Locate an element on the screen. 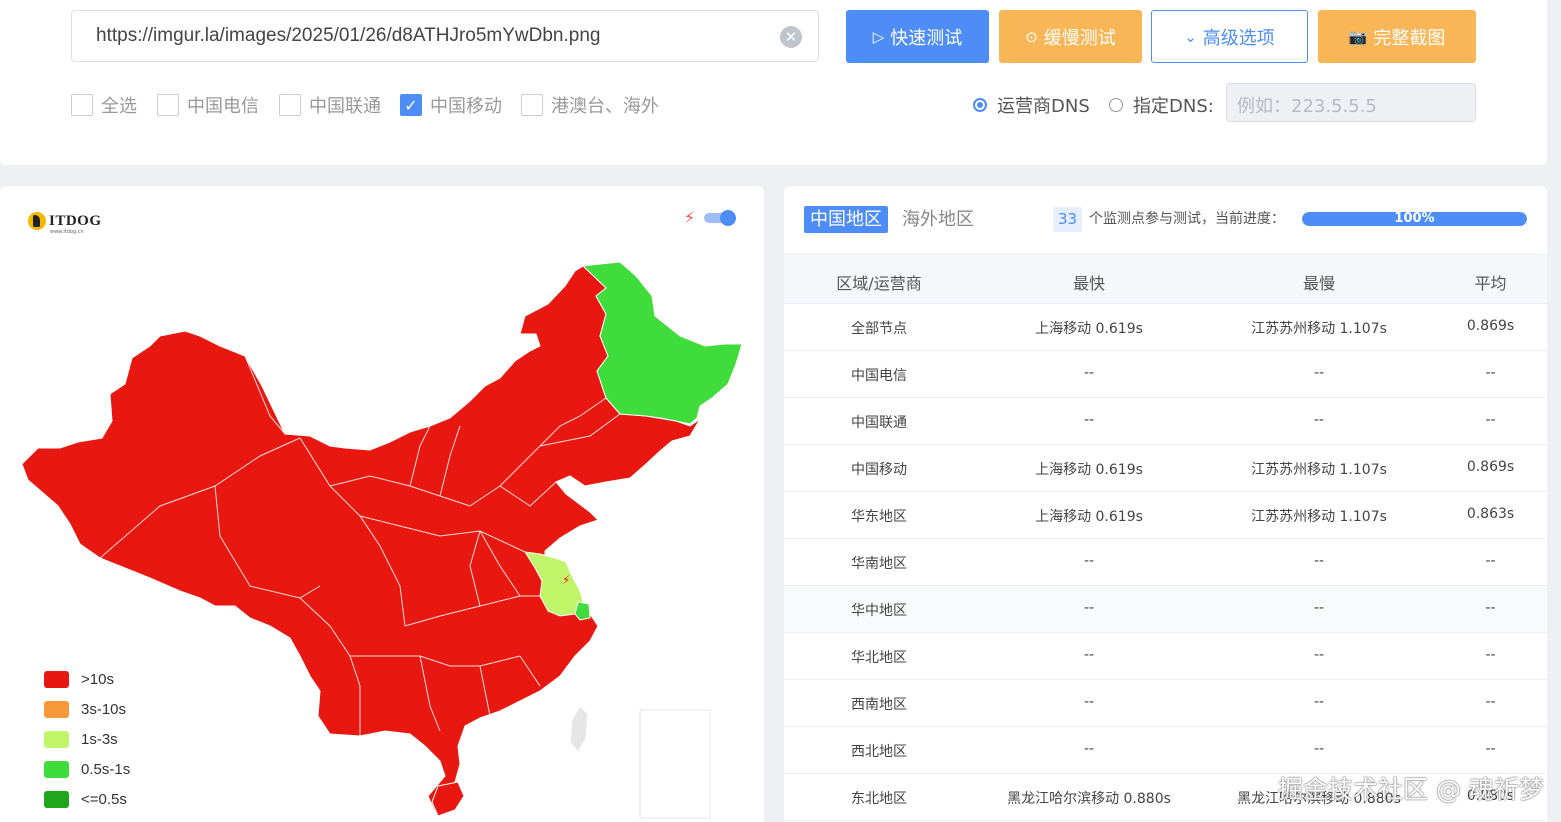 Image resolution: width=1561 pixels, height=822 pixels. progress-bar: 100% is located at coordinates (1414, 219).